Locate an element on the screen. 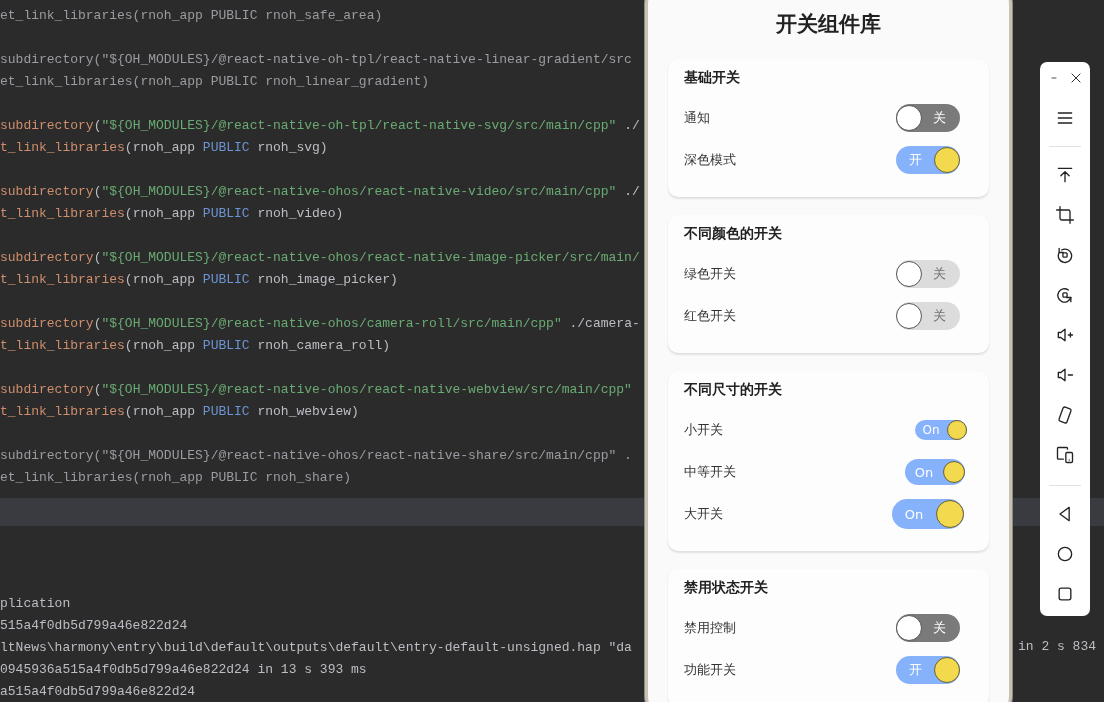 The image size is (1104, 702). code-line: subdirectory("${OH_MODULES}/@react-native-ohos/react-native-image-picker/src/main/ is located at coordinates (320, 258).